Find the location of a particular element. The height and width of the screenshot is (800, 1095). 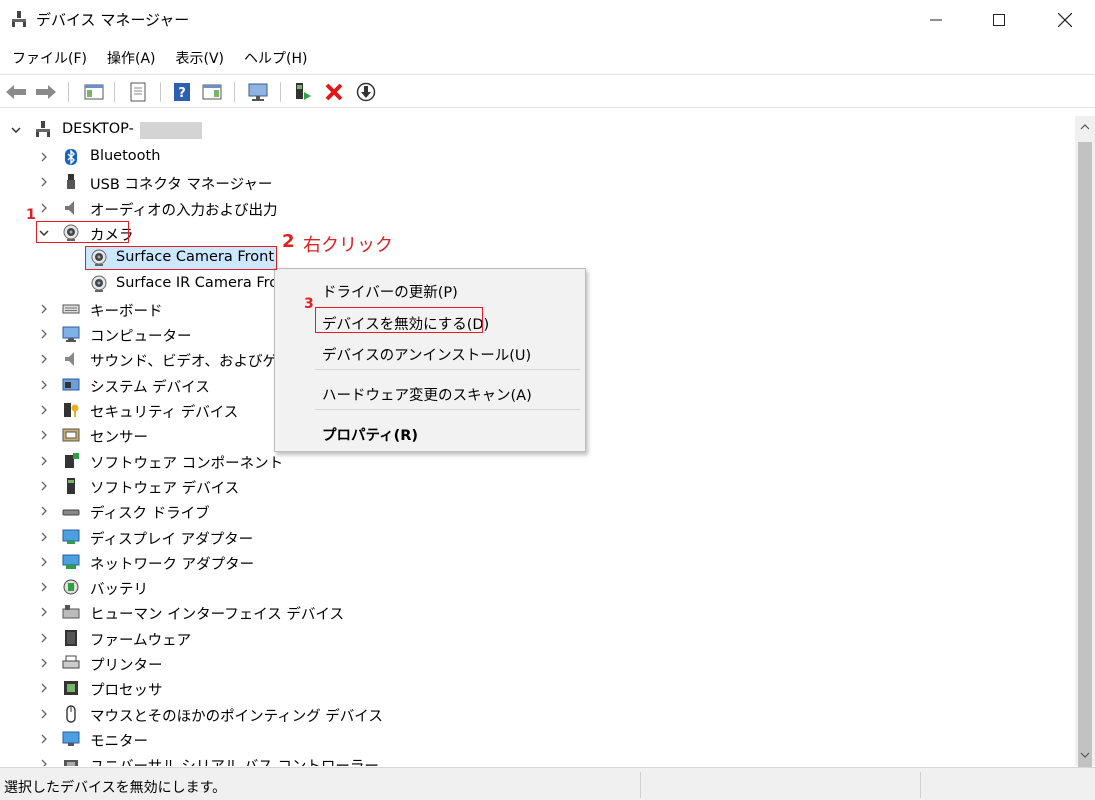

category-item-label: センサー is located at coordinates (119, 436).